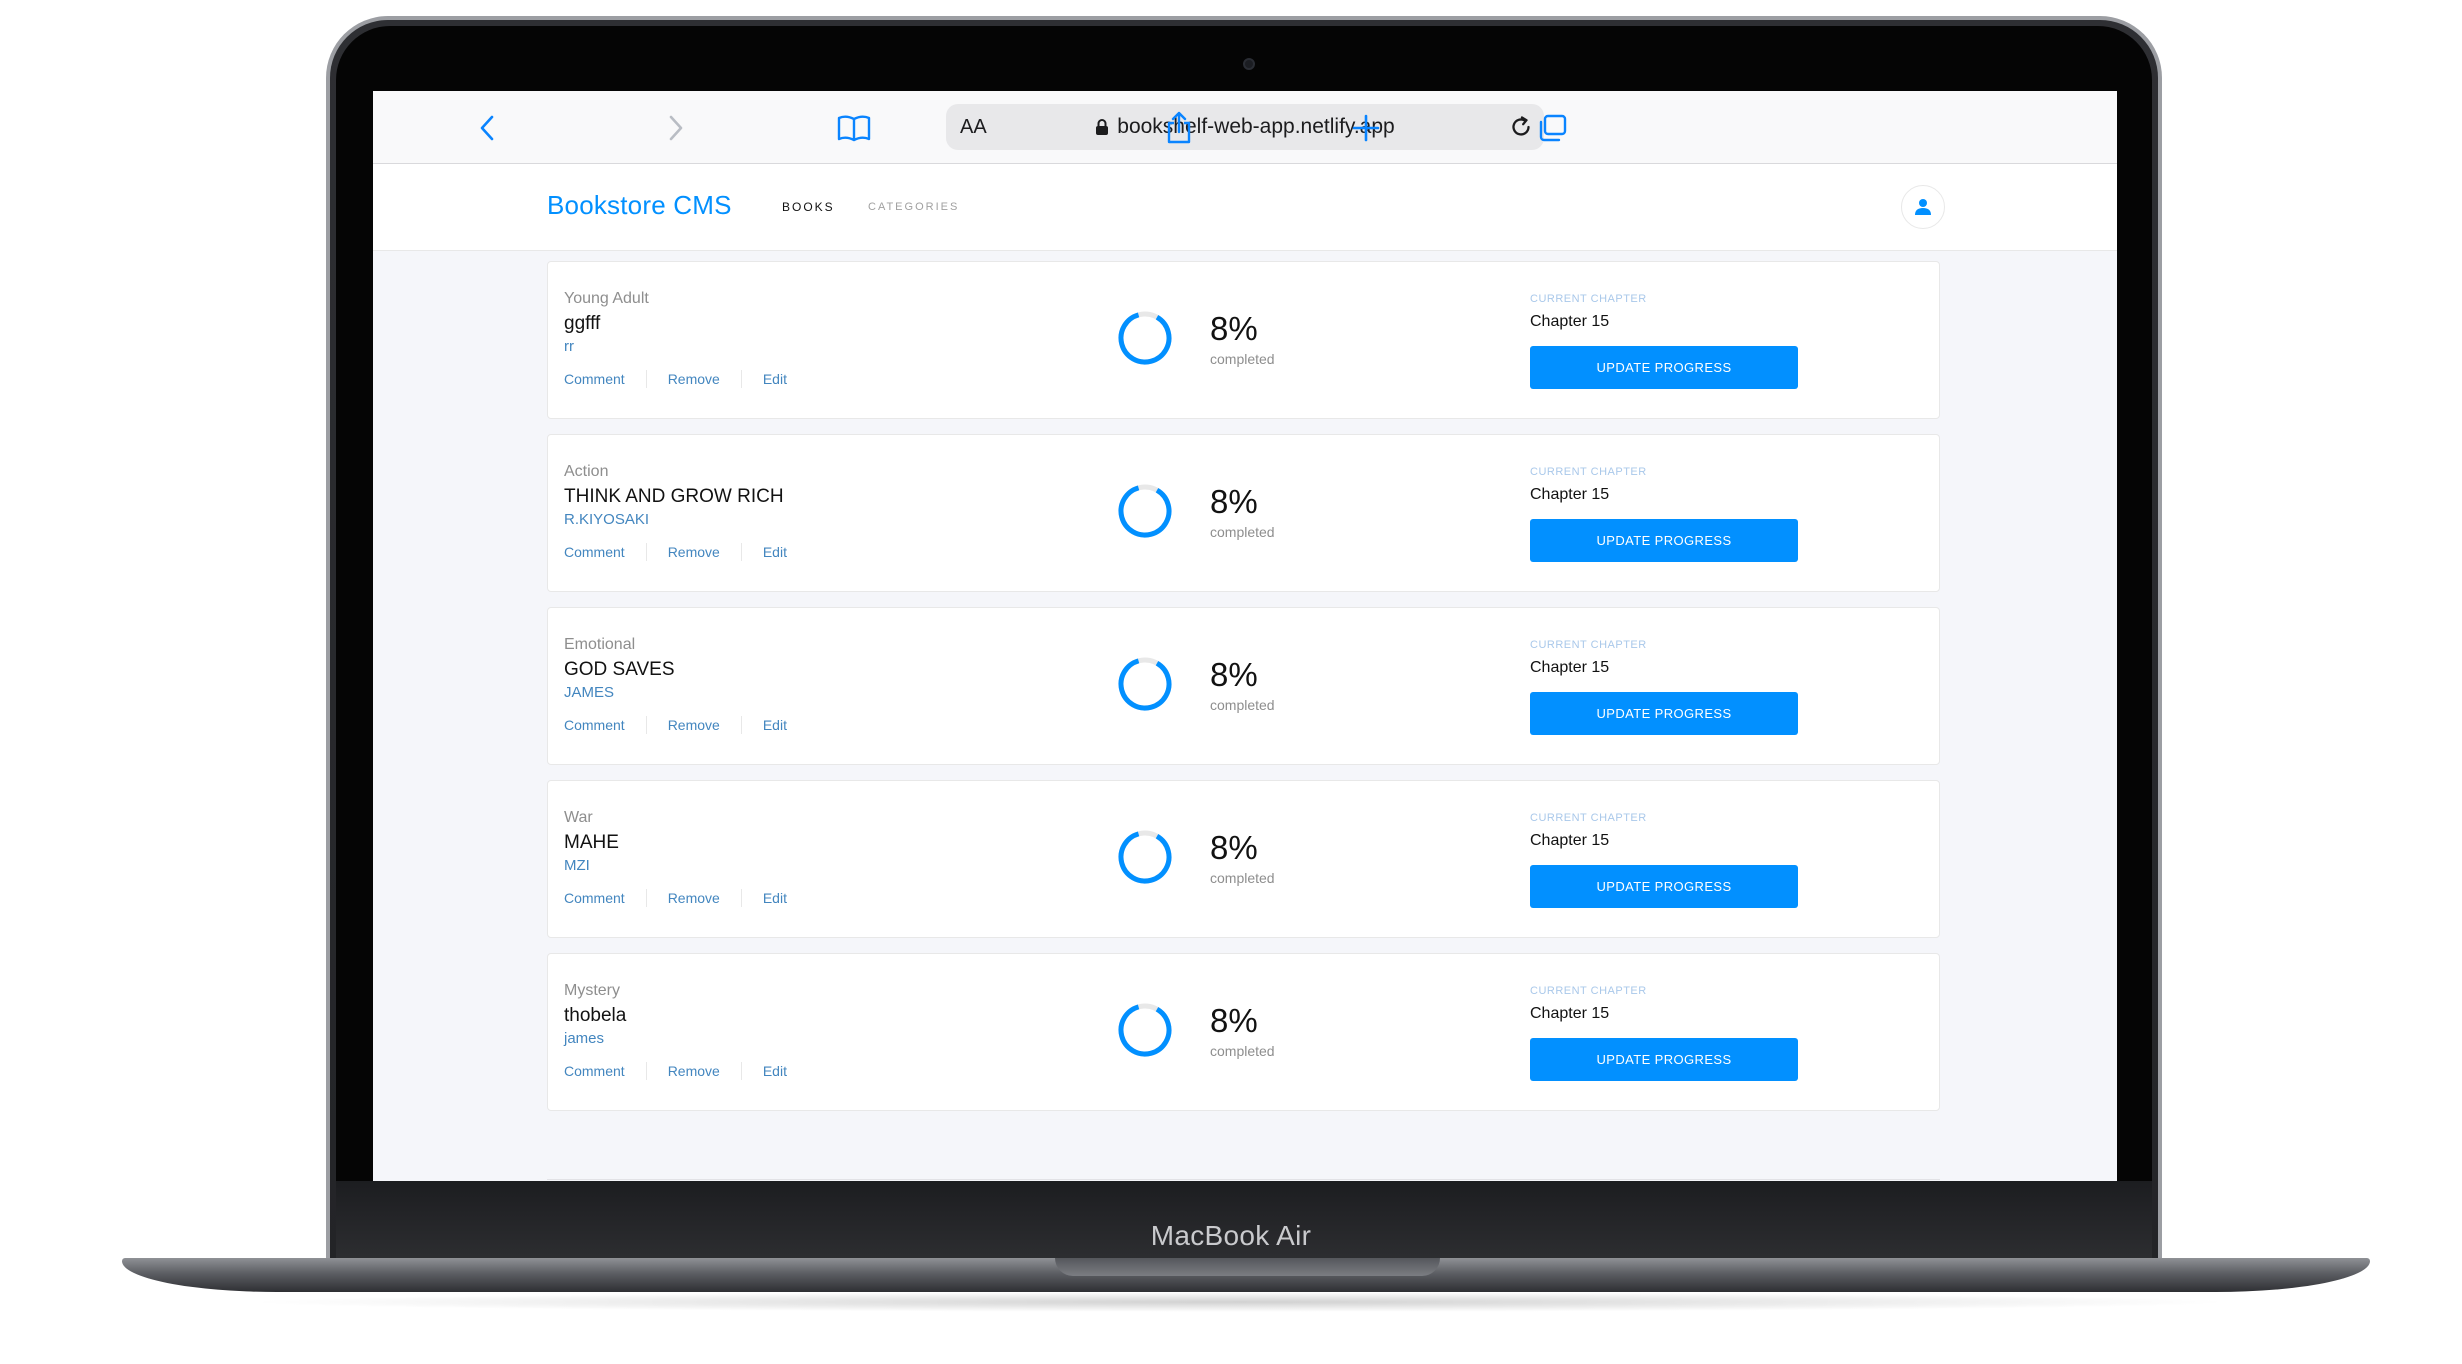 This screenshot has height=1364, width=2462. What do you see at coordinates (619, 669) in the screenshot?
I see `book-title: GOD SAVES` at bounding box center [619, 669].